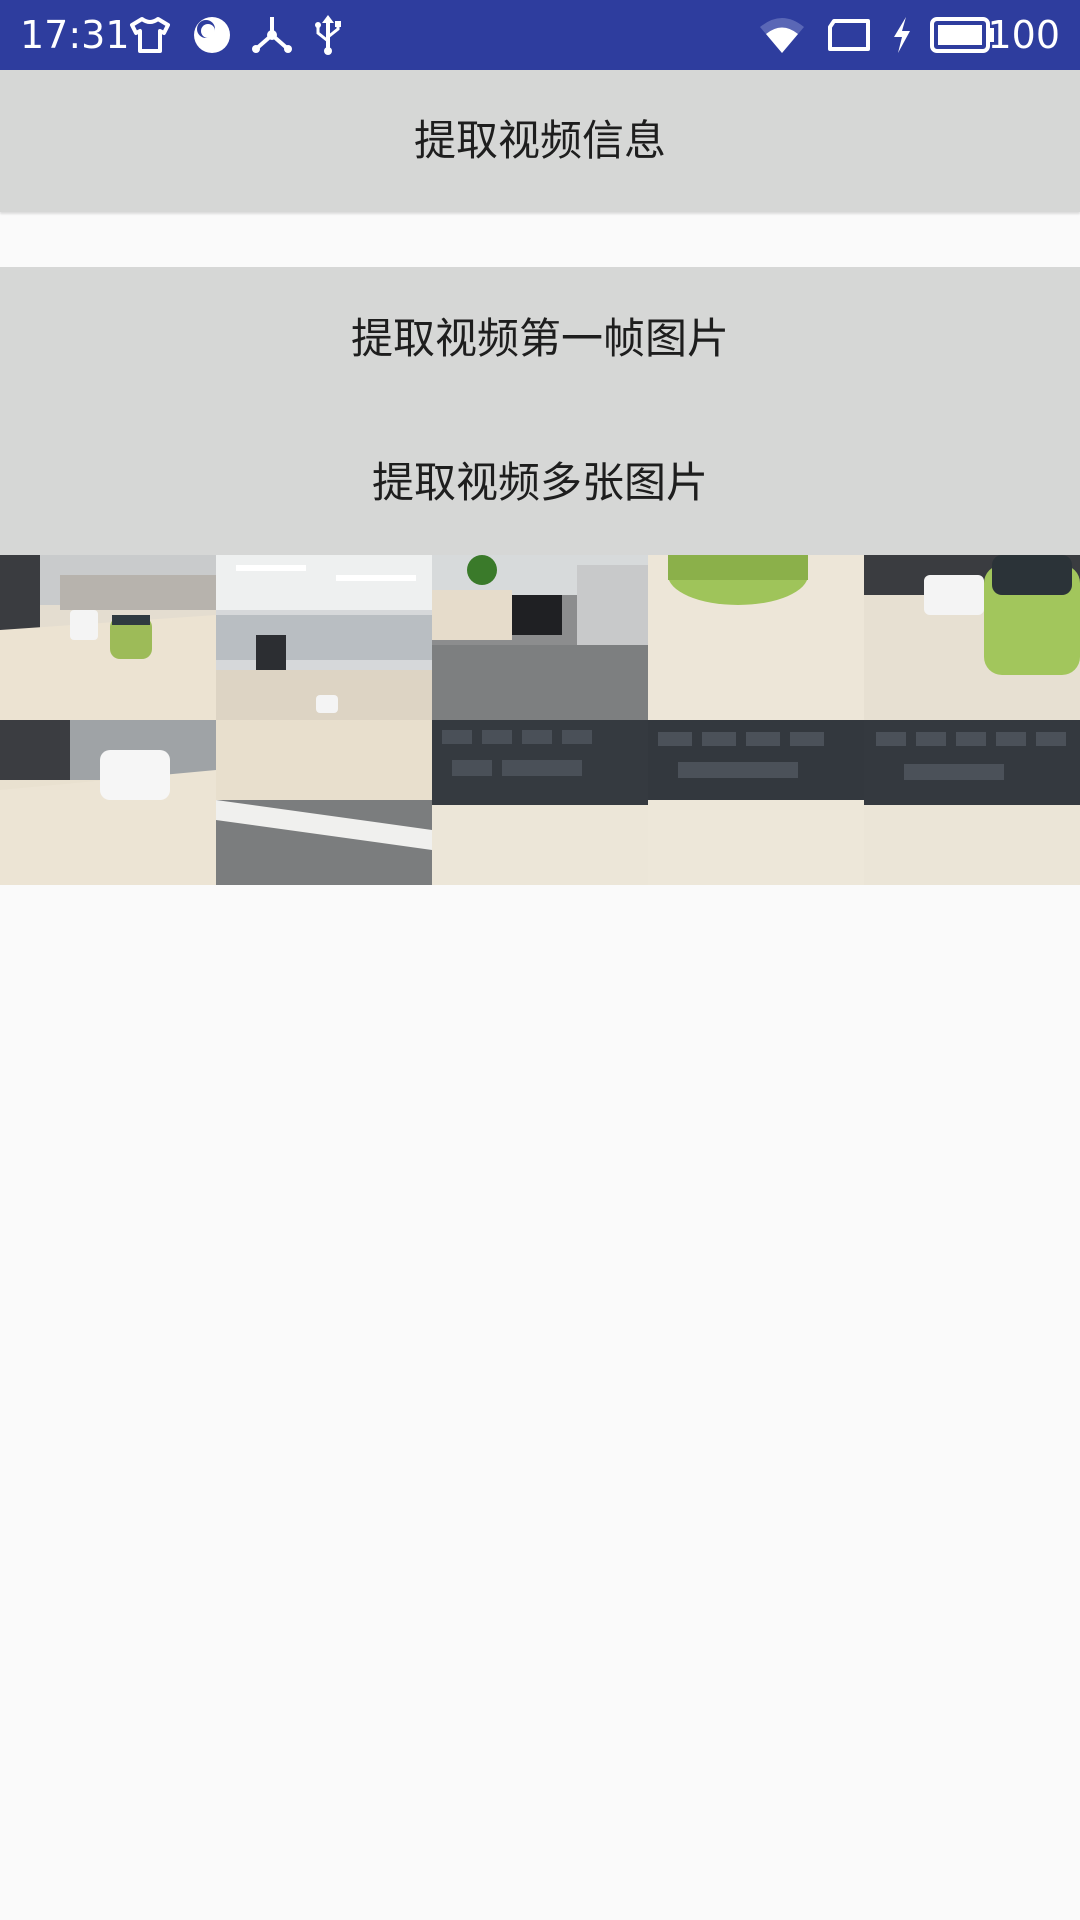 The height and width of the screenshot is (1920, 1080). I want to click on battery-level: 100, so click(1023, 35).